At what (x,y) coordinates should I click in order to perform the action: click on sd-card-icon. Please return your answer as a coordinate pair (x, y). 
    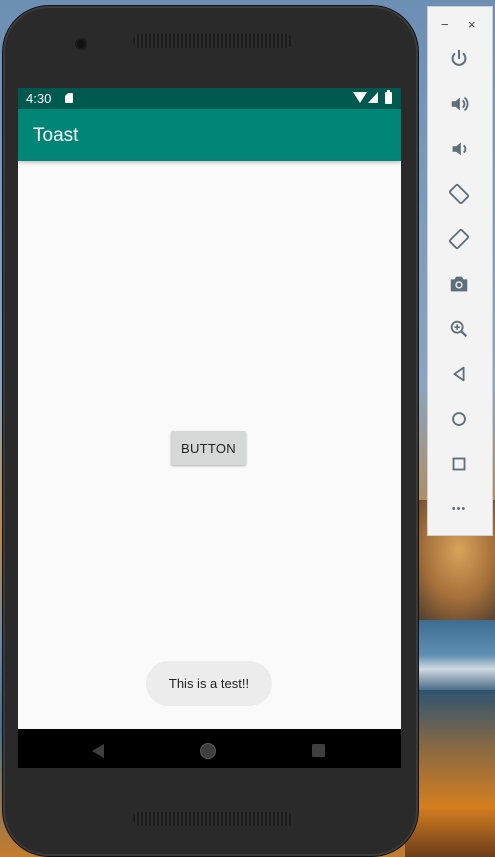
    Looking at the image, I should click on (69, 98).